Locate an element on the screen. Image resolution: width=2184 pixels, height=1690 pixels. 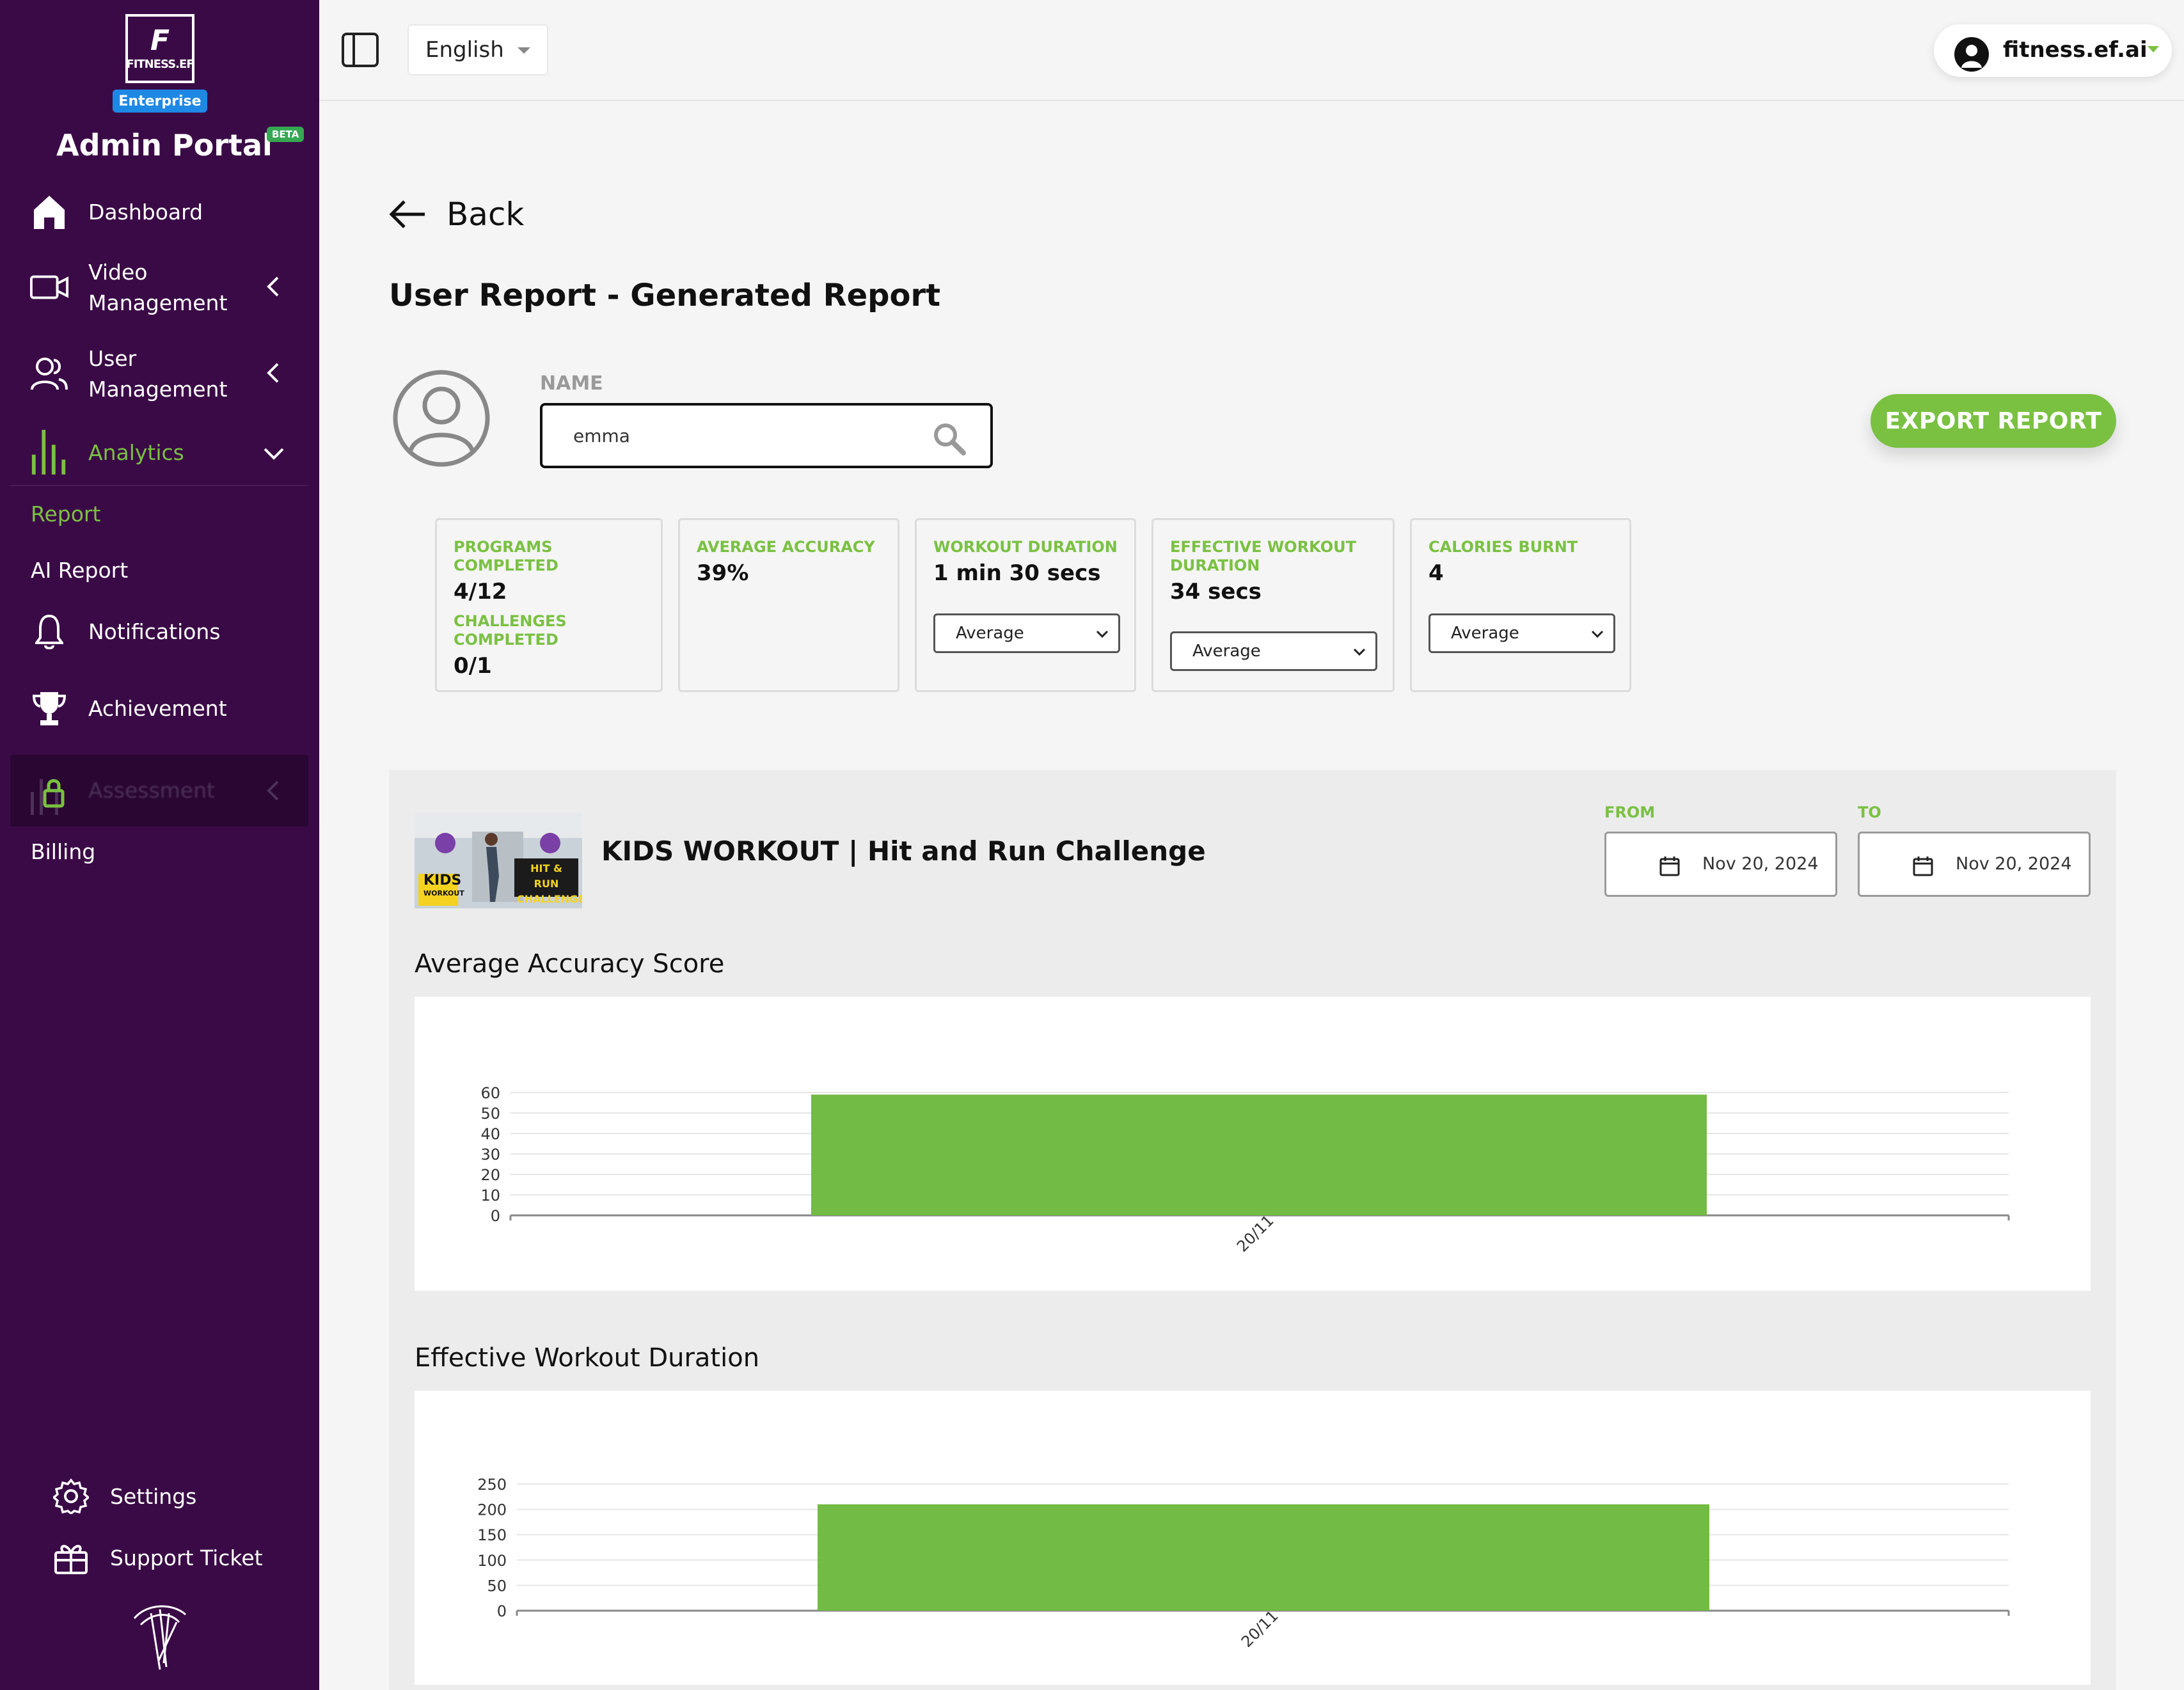
beta-badge: BETA is located at coordinates (286, 134).